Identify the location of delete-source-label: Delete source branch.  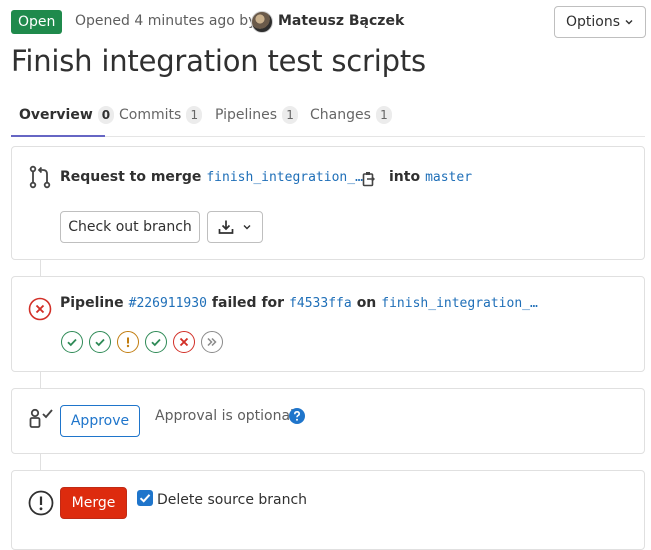
(232, 500).